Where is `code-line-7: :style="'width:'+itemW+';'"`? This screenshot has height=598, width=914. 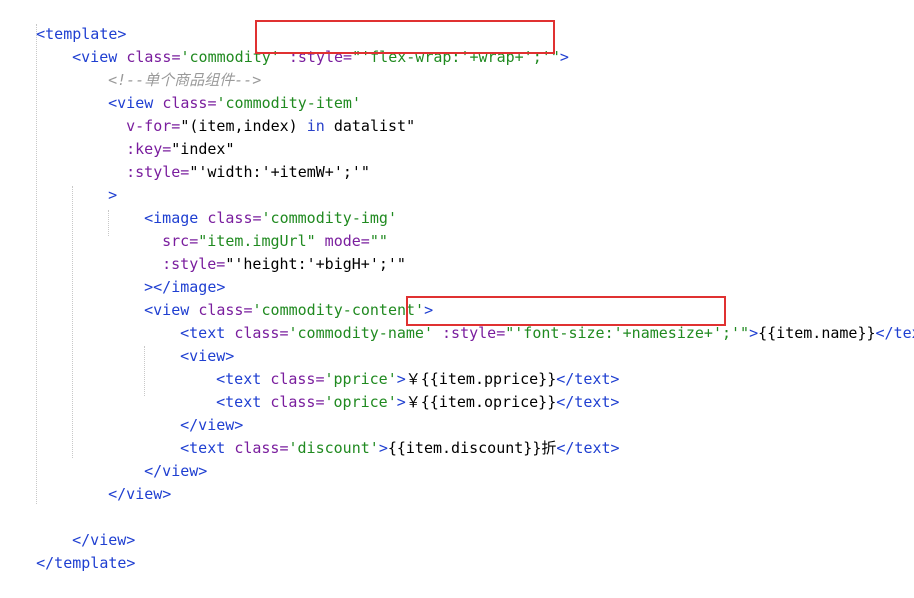
code-line-7: :style="'width:'+itemW+';'" is located at coordinates (230, 159).